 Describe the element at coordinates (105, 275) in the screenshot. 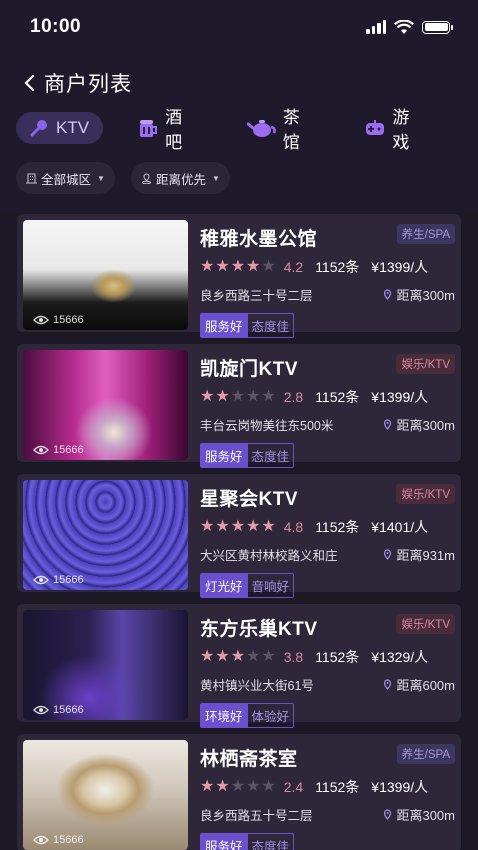

I see `merchant-image: 15666` at that location.